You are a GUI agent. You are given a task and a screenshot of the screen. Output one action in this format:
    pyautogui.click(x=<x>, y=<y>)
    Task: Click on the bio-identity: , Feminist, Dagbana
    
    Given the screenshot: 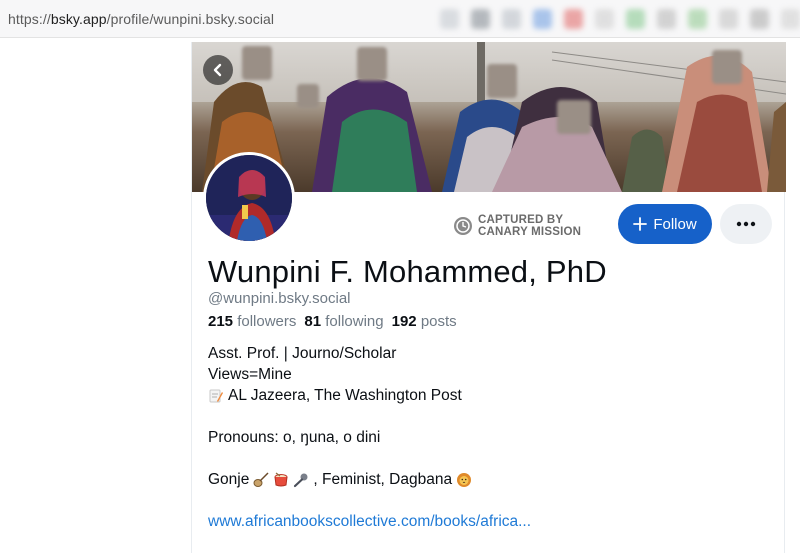 What is the action you would take?
    pyautogui.click(x=383, y=479)
    